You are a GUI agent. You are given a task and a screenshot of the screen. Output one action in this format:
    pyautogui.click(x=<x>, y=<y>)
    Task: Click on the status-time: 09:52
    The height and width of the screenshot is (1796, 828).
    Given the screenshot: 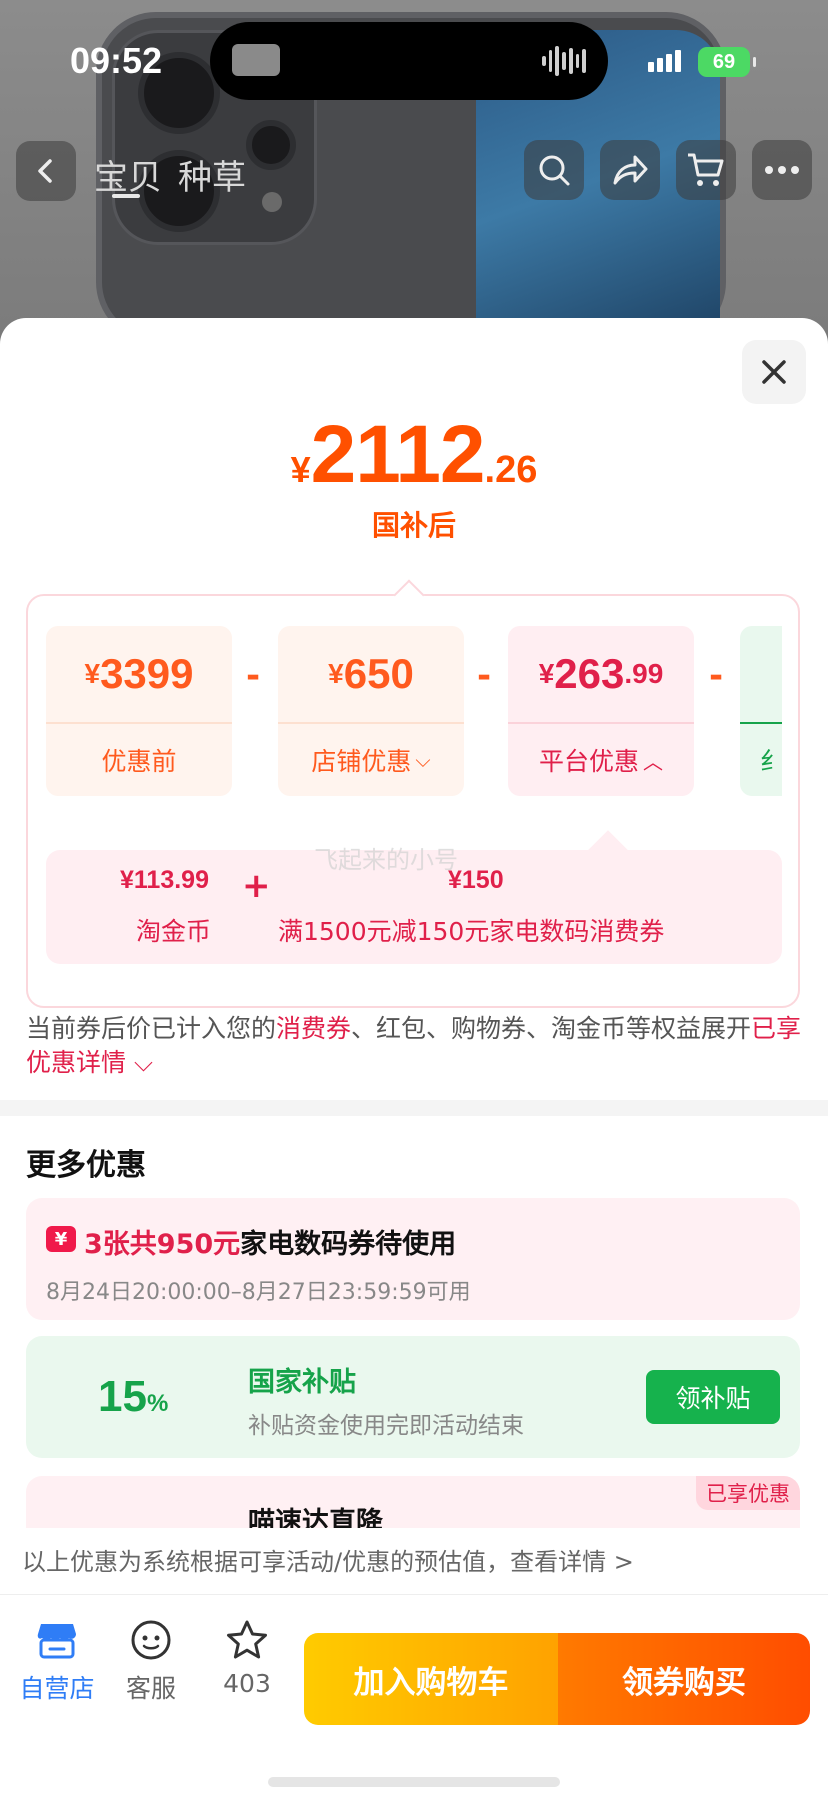 What is the action you would take?
    pyautogui.click(x=116, y=60)
    